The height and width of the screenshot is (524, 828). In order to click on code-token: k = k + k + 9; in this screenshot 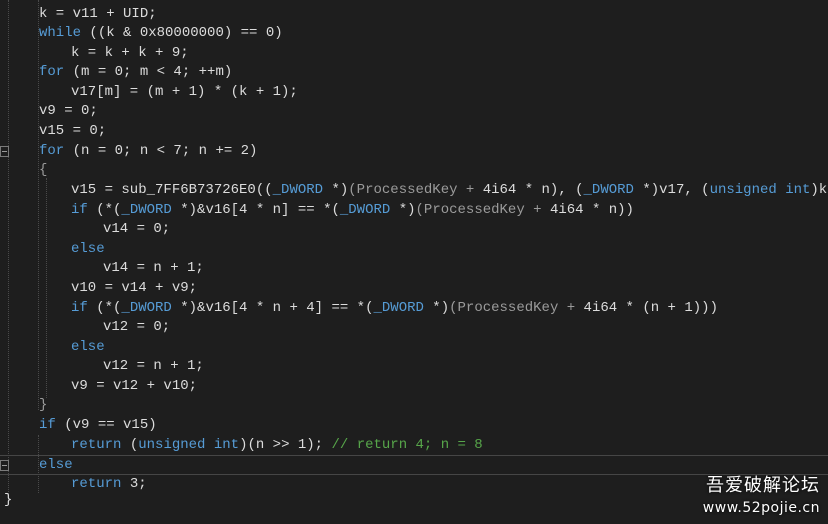, I will do `click(130, 53)`.